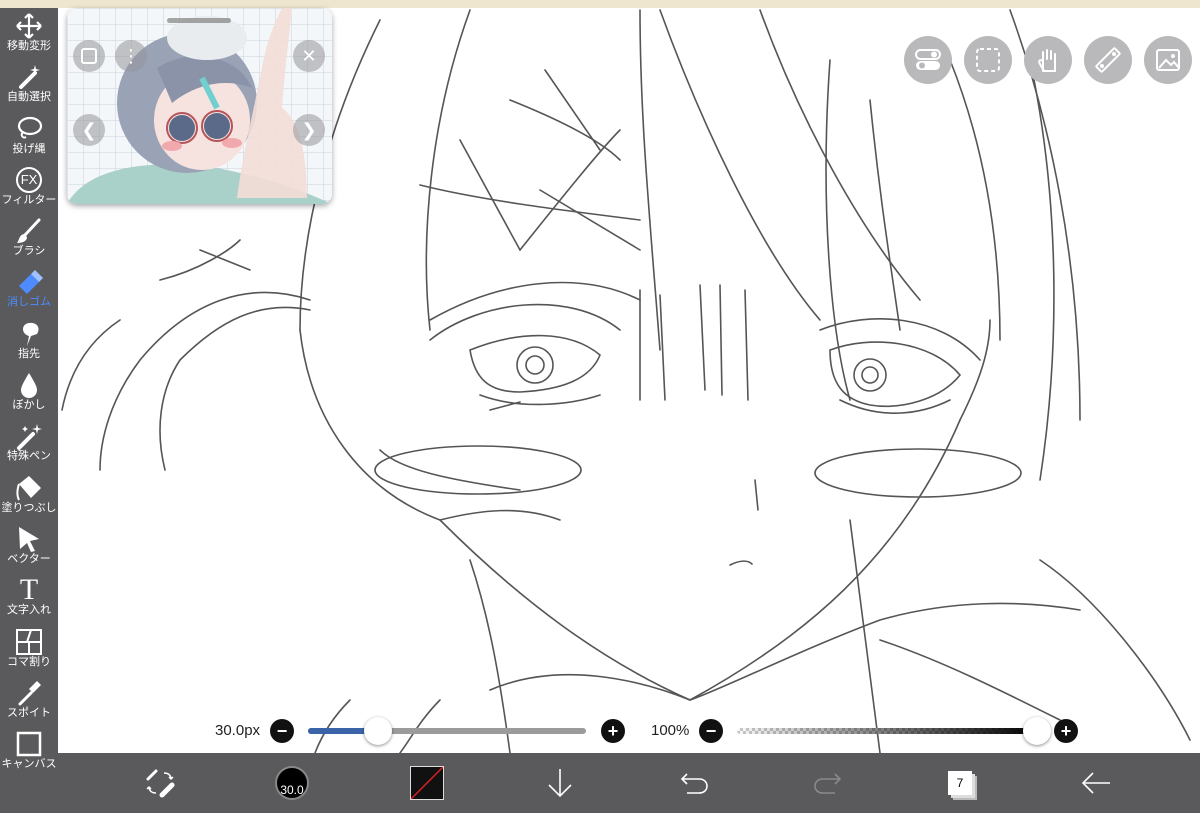 This screenshot has width=1200, height=813. Describe the element at coordinates (29, 649) in the screenshot. I see `tool-panel: コマ割り` at that location.